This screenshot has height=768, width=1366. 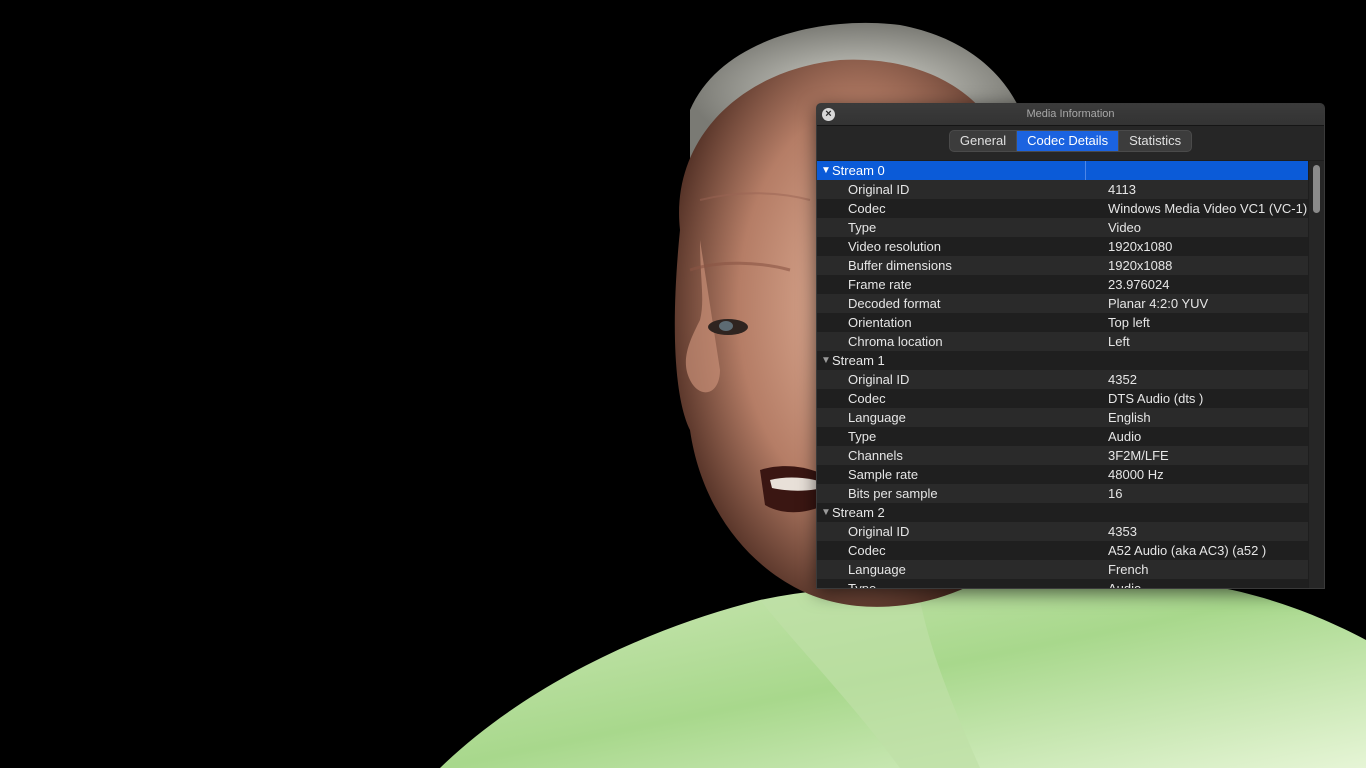 I want to click on row-key: Decoded format, so click(x=894, y=303).